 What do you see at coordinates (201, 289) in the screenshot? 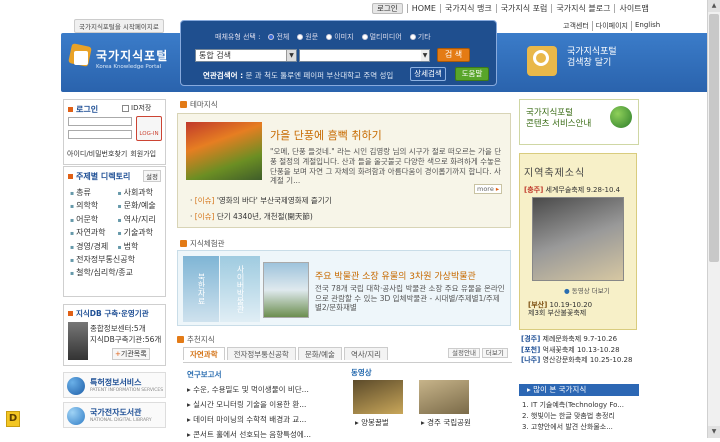
I see `north-korea-archive-thumb: 북한자료` at bounding box center [201, 289].